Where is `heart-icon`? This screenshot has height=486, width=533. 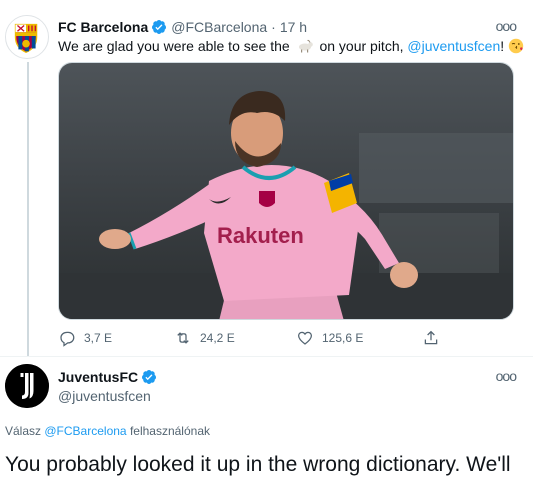
heart-icon is located at coordinates (305, 338).